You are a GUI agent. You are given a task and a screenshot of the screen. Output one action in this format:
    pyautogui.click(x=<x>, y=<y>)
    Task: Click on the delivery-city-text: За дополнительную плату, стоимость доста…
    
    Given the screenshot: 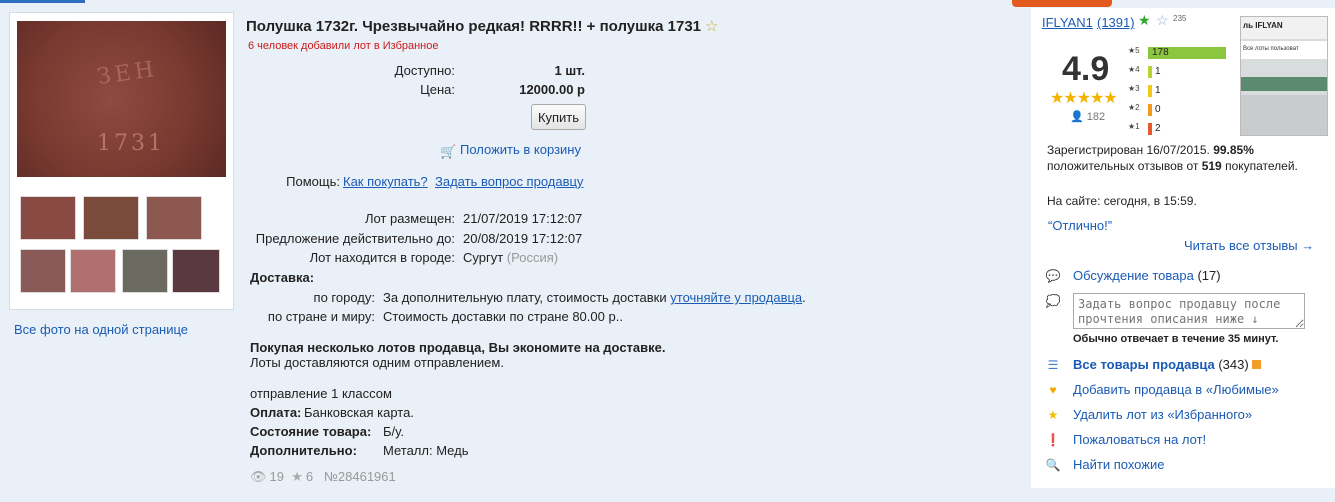 What is the action you would take?
    pyautogui.click(x=525, y=297)
    